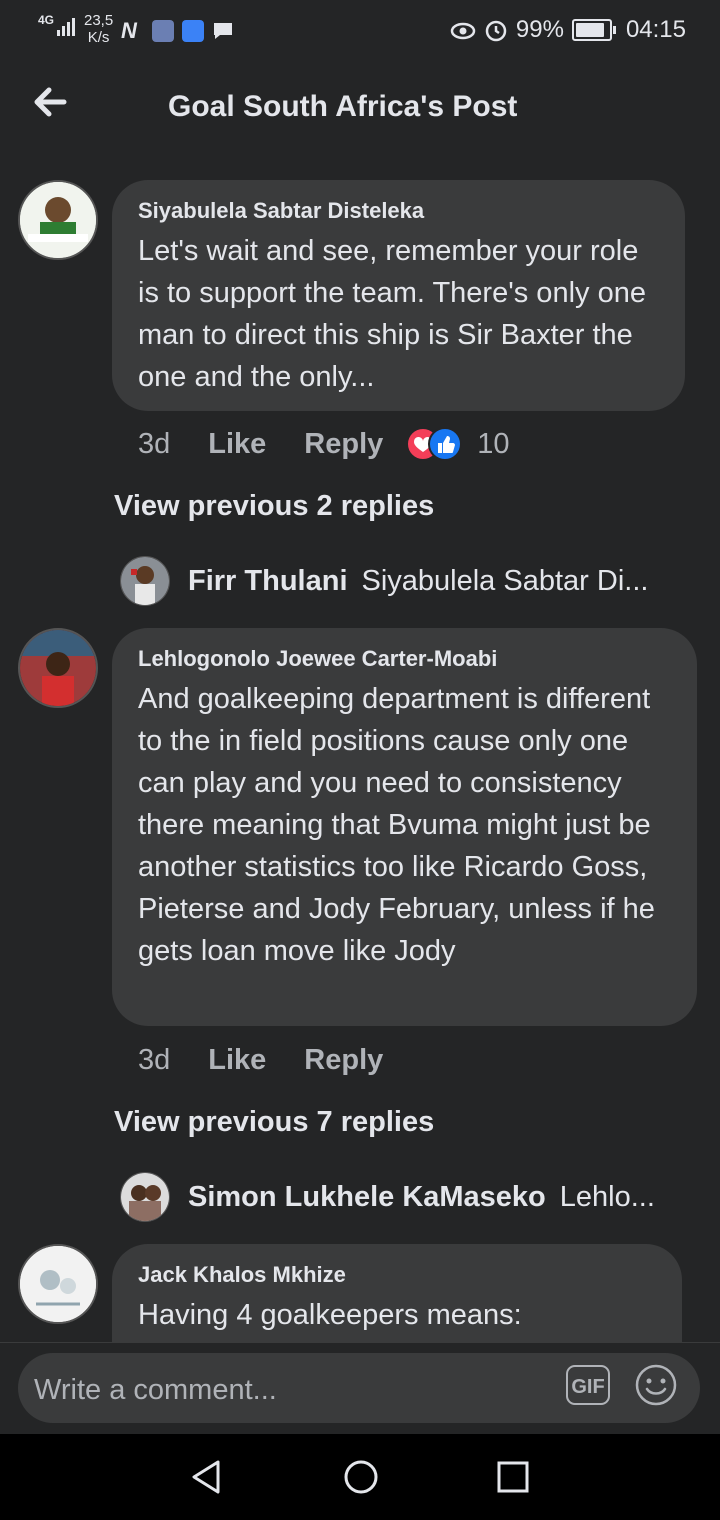 The image size is (720, 1520). I want to click on system-nav-bar, so click(360, 1477).